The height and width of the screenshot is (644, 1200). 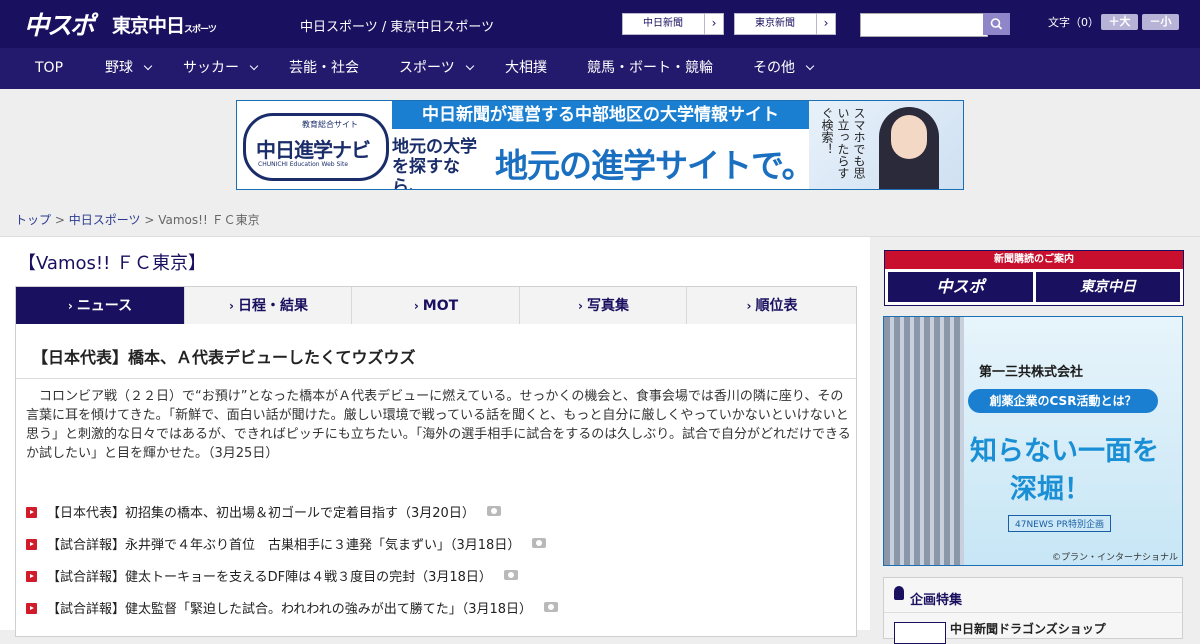 What do you see at coordinates (1063, 401) in the screenshot?
I see `ad-csr-text: 創薬企業のCSR活動とは？` at bounding box center [1063, 401].